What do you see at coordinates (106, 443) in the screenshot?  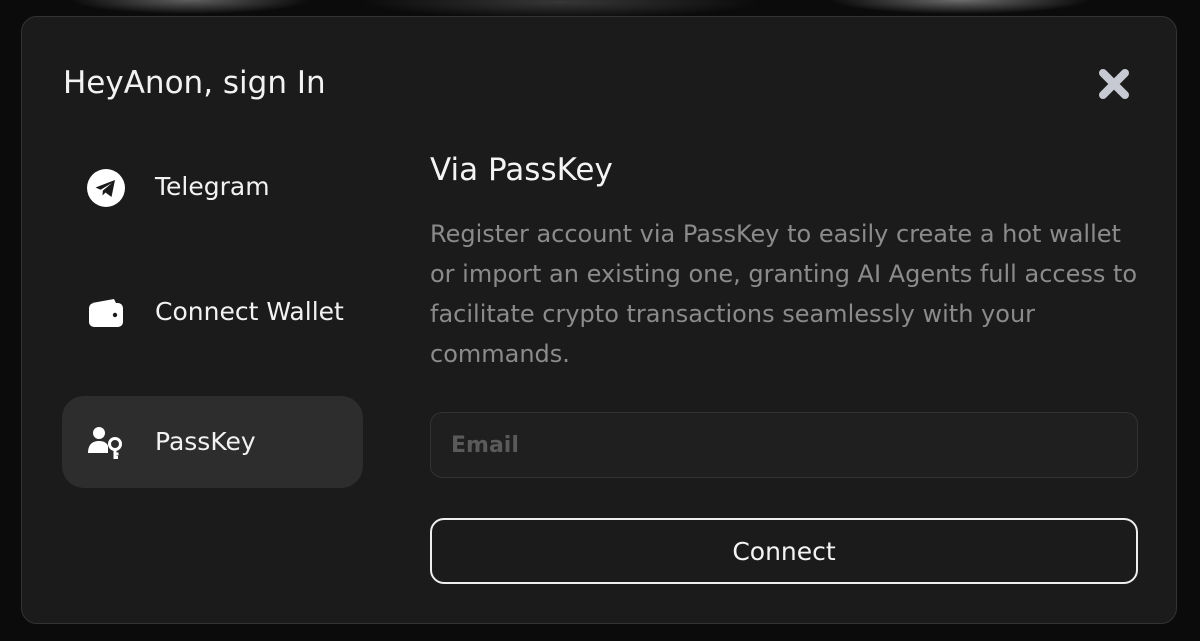 I see `passkey-icon` at bounding box center [106, 443].